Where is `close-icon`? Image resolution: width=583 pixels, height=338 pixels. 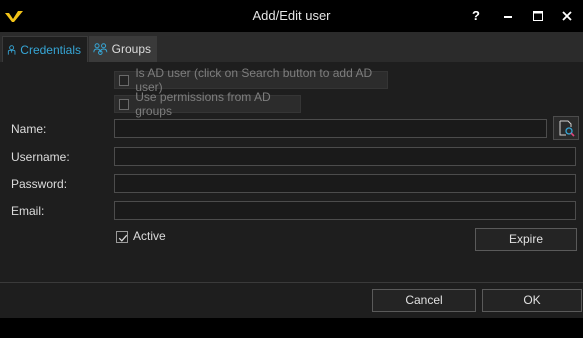 close-icon is located at coordinates (567, 16).